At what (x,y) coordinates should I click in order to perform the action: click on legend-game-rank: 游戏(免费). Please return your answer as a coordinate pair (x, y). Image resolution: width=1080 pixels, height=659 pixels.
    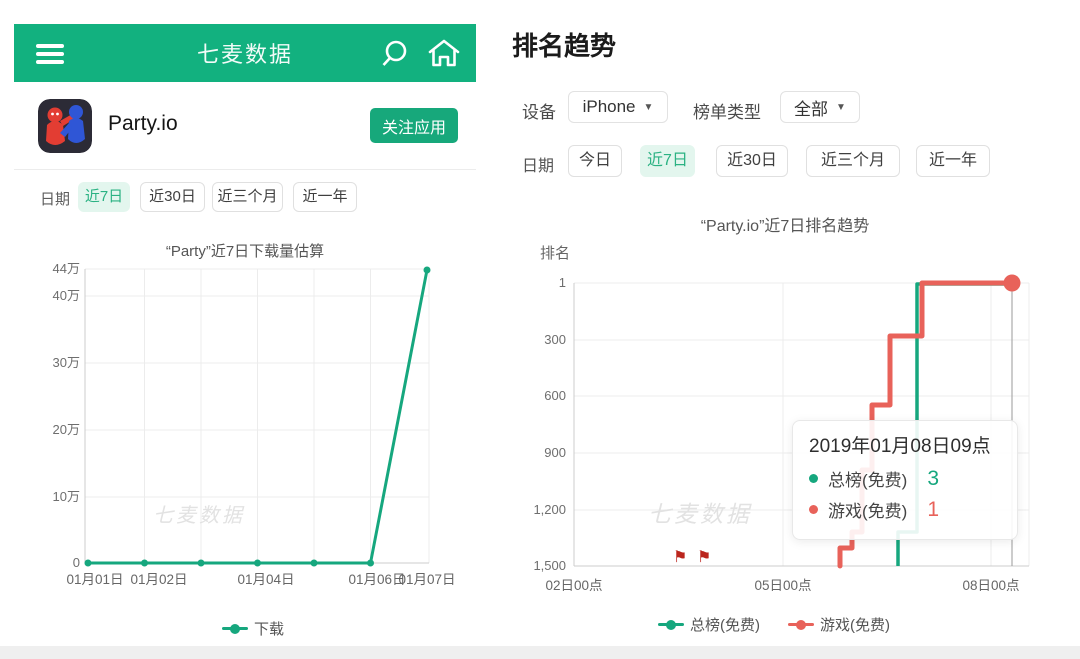
    Looking at the image, I should click on (839, 624).